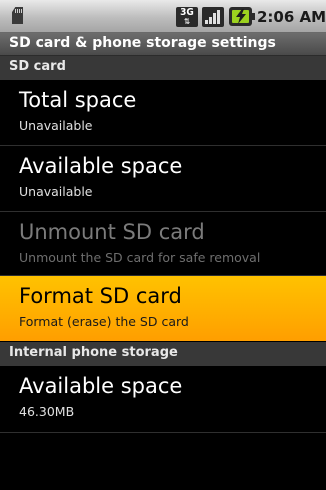 This screenshot has height=490, width=326. Describe the element at coordinates (187, 21) in the screenshot. I see `data-arrows-icon: ⇅` at that location.